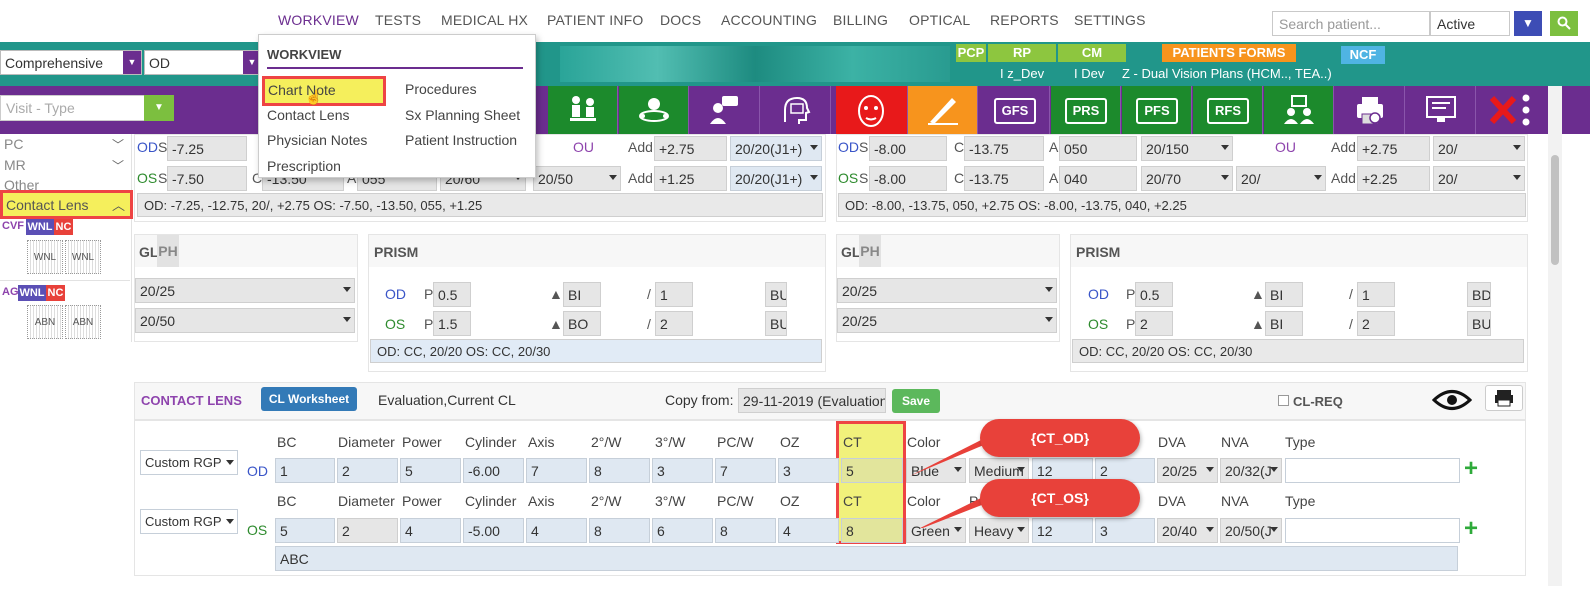 This screenshot has height=589, width=1590. I want to click on sidebar-item-contact-lens: Contact Lens ︿, so click(66, 204).